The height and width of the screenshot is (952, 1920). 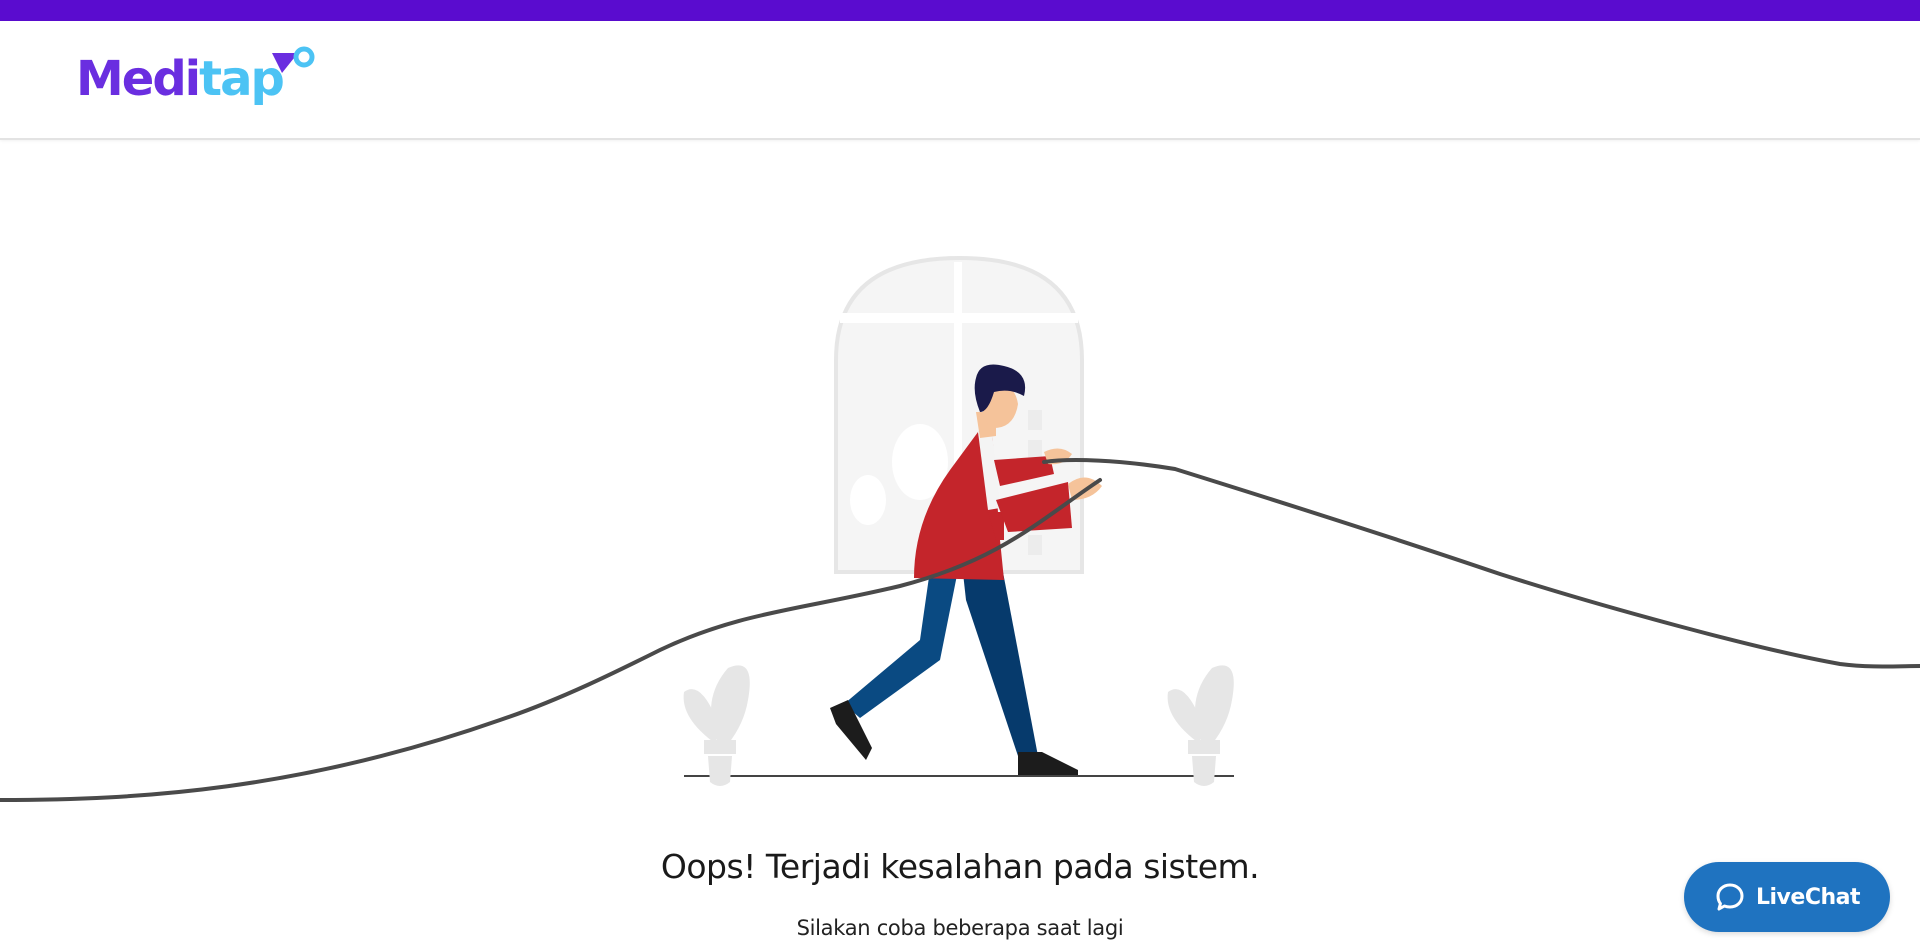 I want to click on error-subtitle: Silakan coba beberapa saat lagi, so click(x=960, y=928).